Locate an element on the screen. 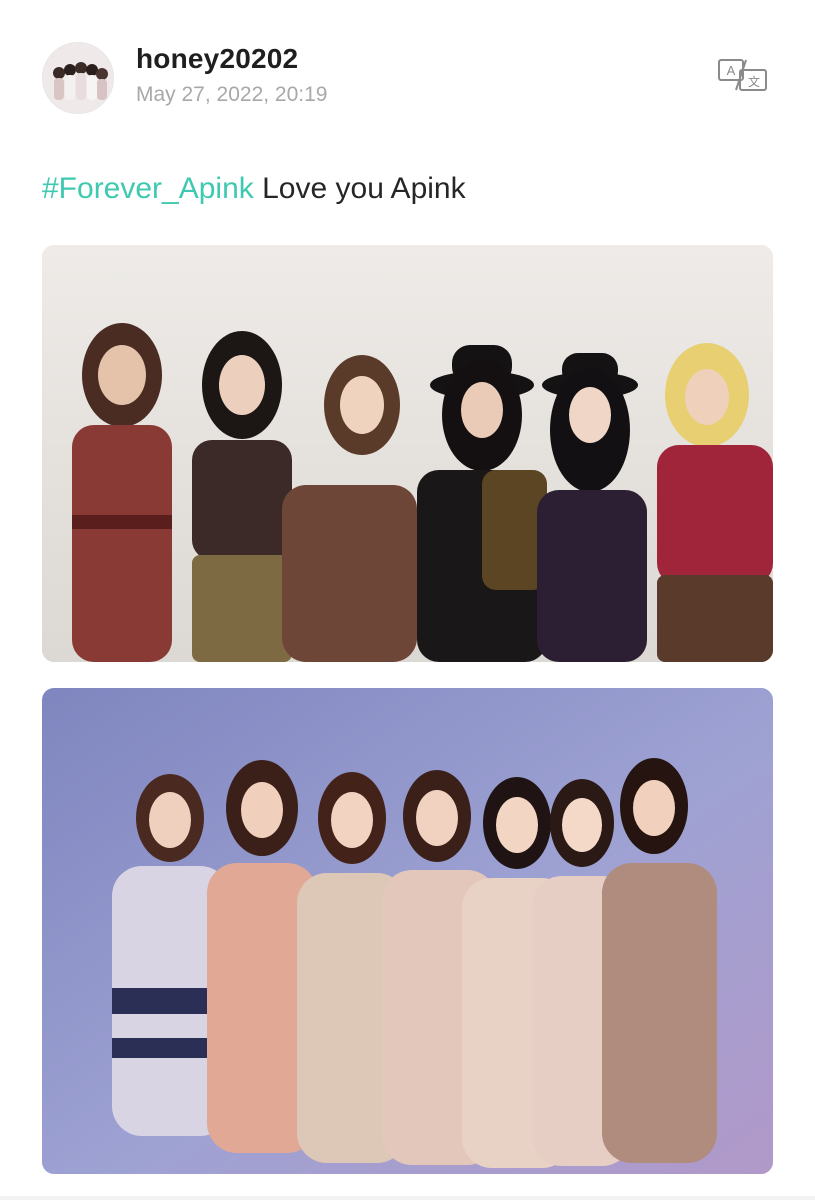  bottom-divider is located at coordinates (407, 1198).